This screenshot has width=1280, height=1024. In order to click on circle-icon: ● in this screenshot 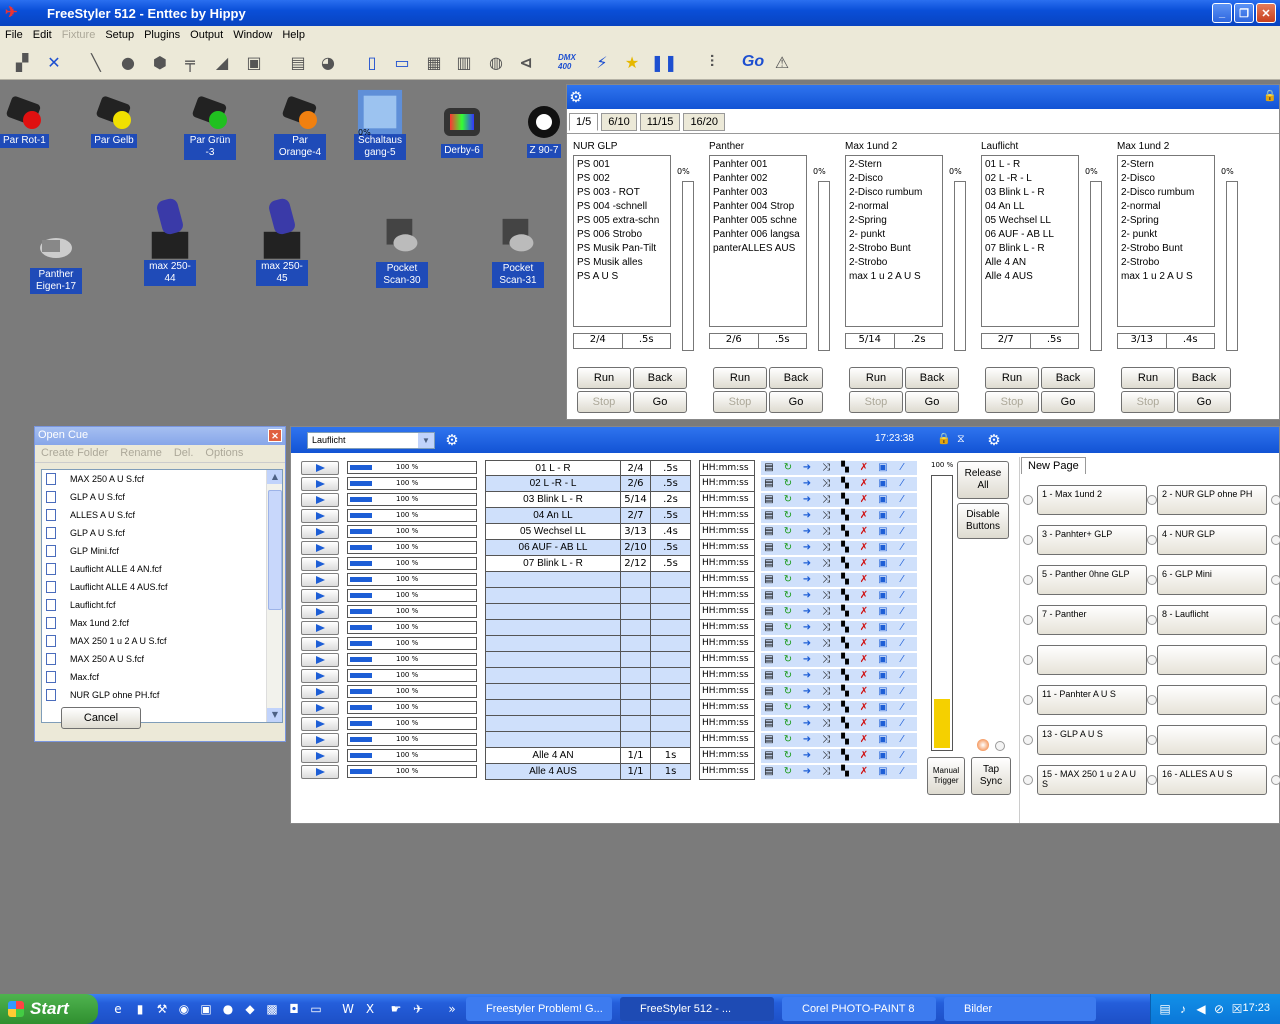, I will do `click(128, 62)`.